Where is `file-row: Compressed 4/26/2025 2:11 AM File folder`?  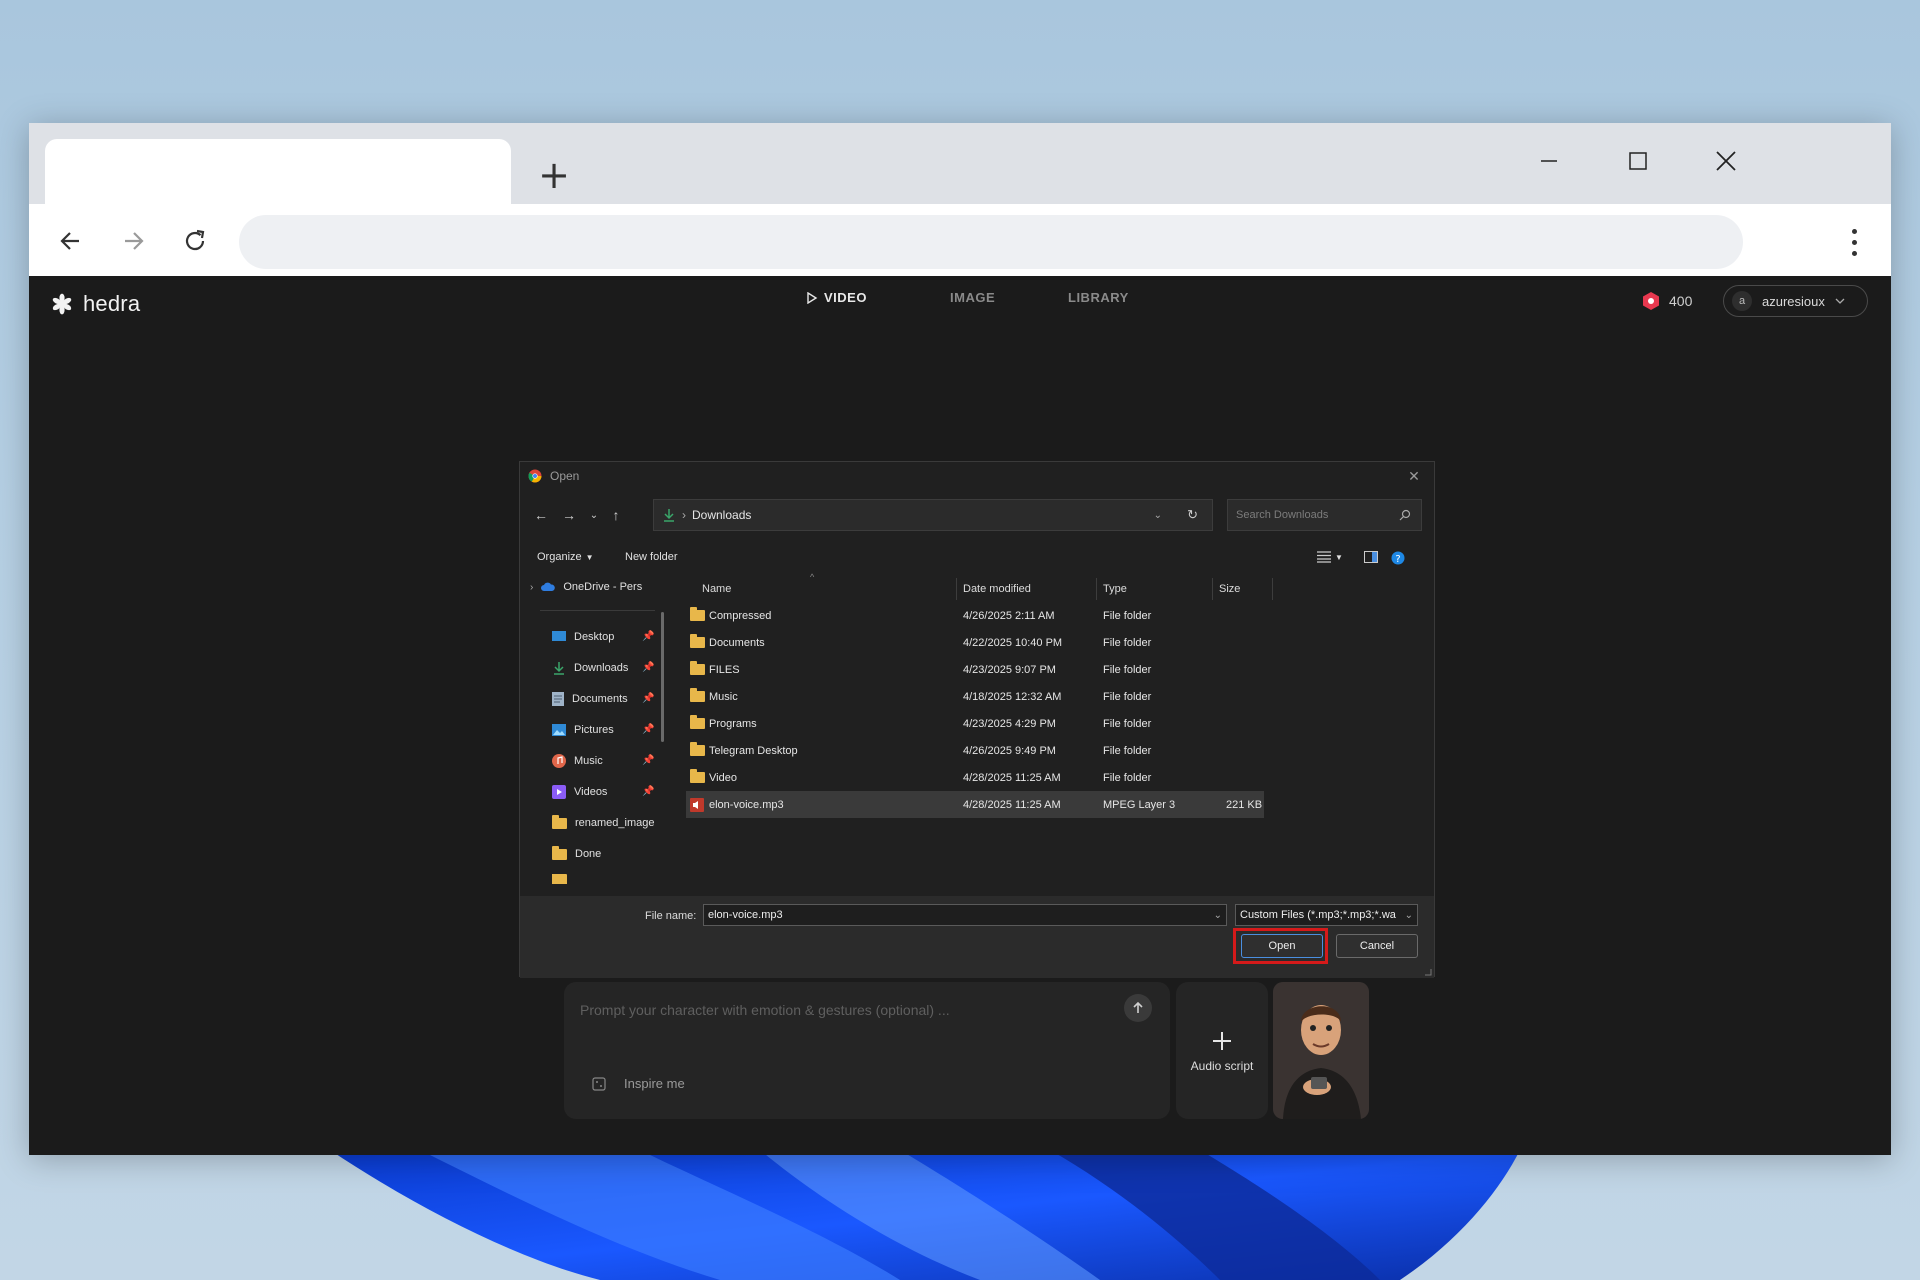
file-row: Compressed 4/26/2025 2:11 AM File folder is located at coordinates (975, 615).